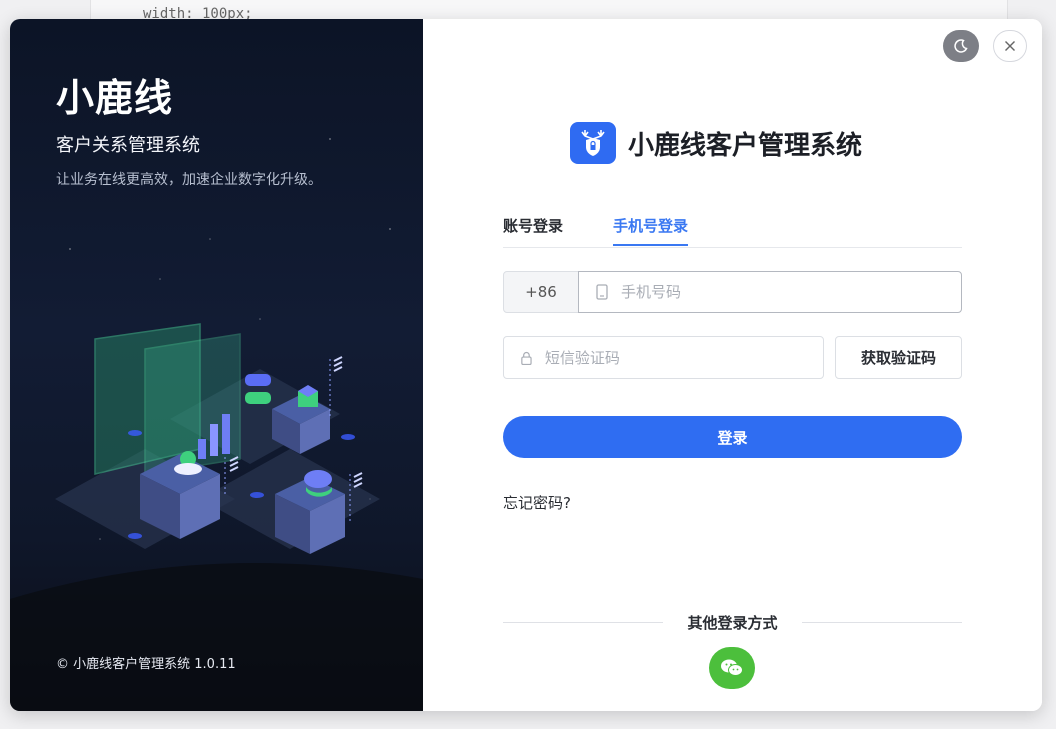 This screenshot has height=729, width=1056. What do you see at coordinates (682, 357) in the screenshot?
I see `sms-code-input` at bounding box center [682, 357].